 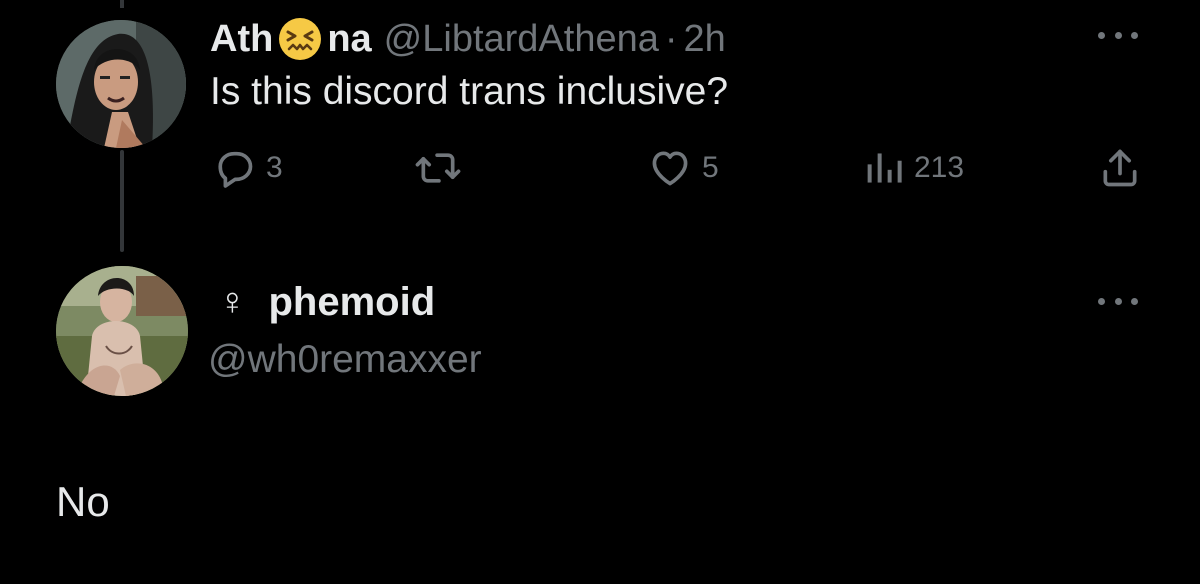 What do you see at coordinates (345, 360) in the screenshot?
I see `reply-author-handle: @wh0remaxxer` at bounding box center [345, 360].